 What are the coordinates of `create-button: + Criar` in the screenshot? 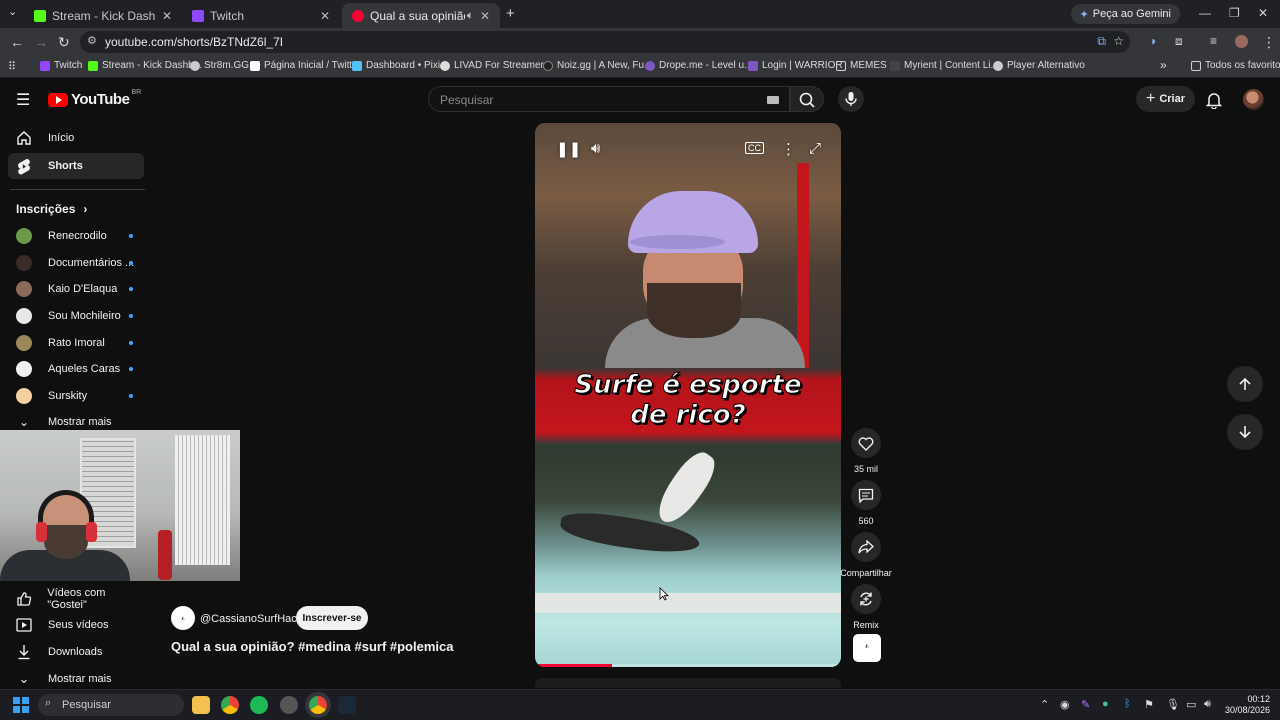 It's located at (1165, 99).